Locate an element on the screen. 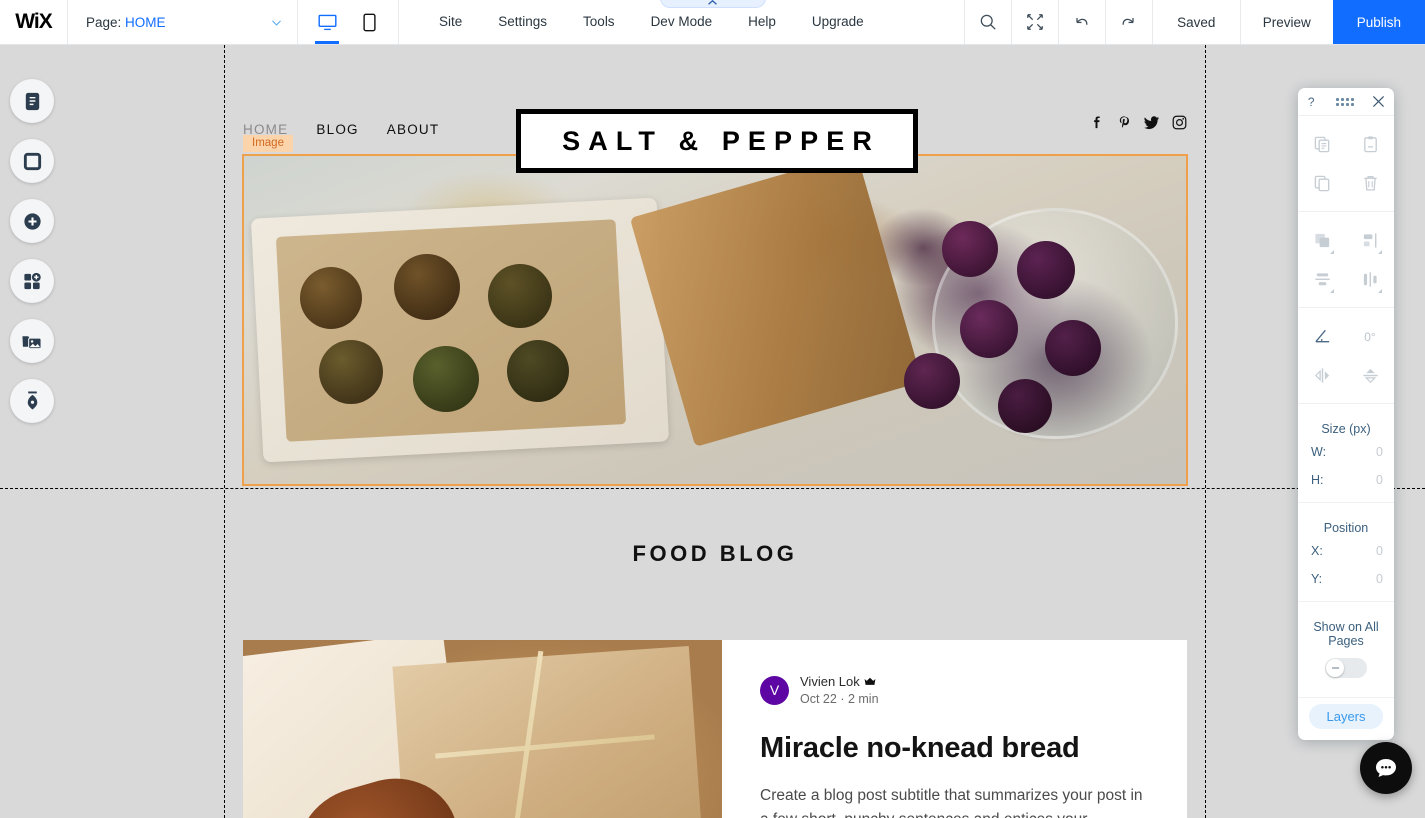  x-value: 0 is located at coordinates (1379, 551).